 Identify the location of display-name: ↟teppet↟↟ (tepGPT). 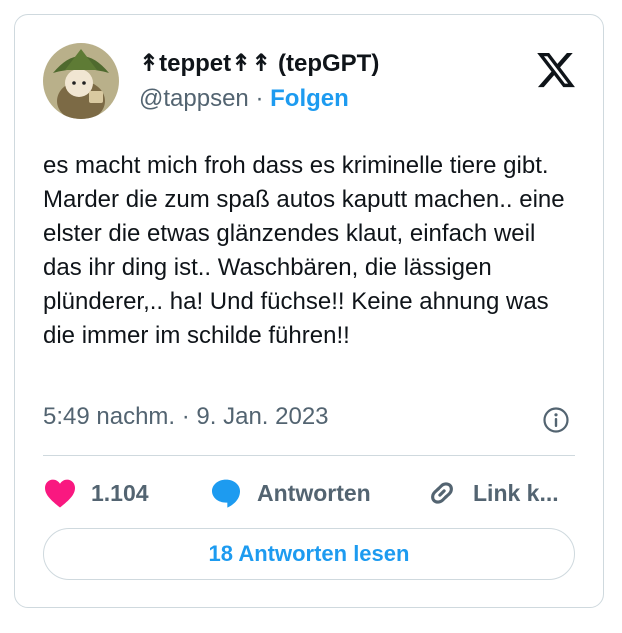
(259, 63).